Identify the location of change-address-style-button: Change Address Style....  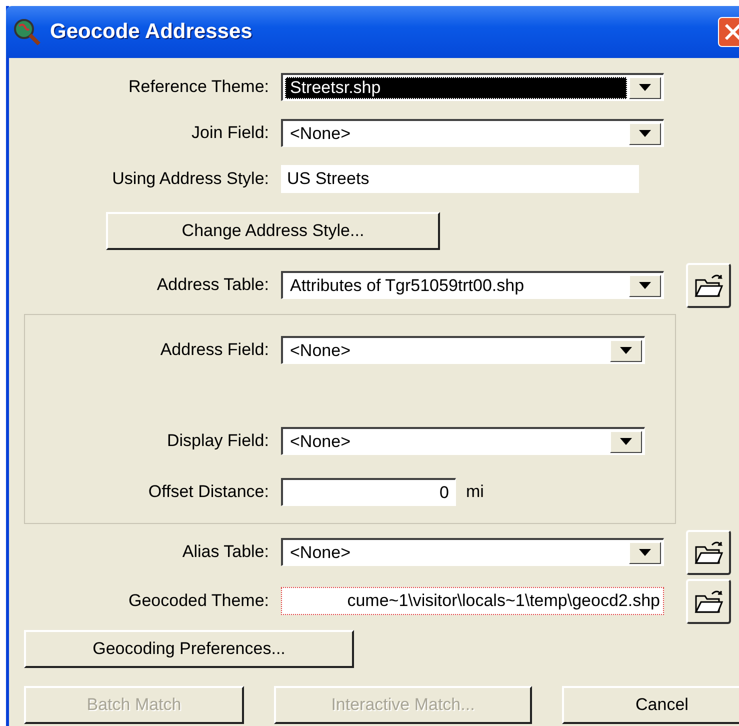
(273, 231).